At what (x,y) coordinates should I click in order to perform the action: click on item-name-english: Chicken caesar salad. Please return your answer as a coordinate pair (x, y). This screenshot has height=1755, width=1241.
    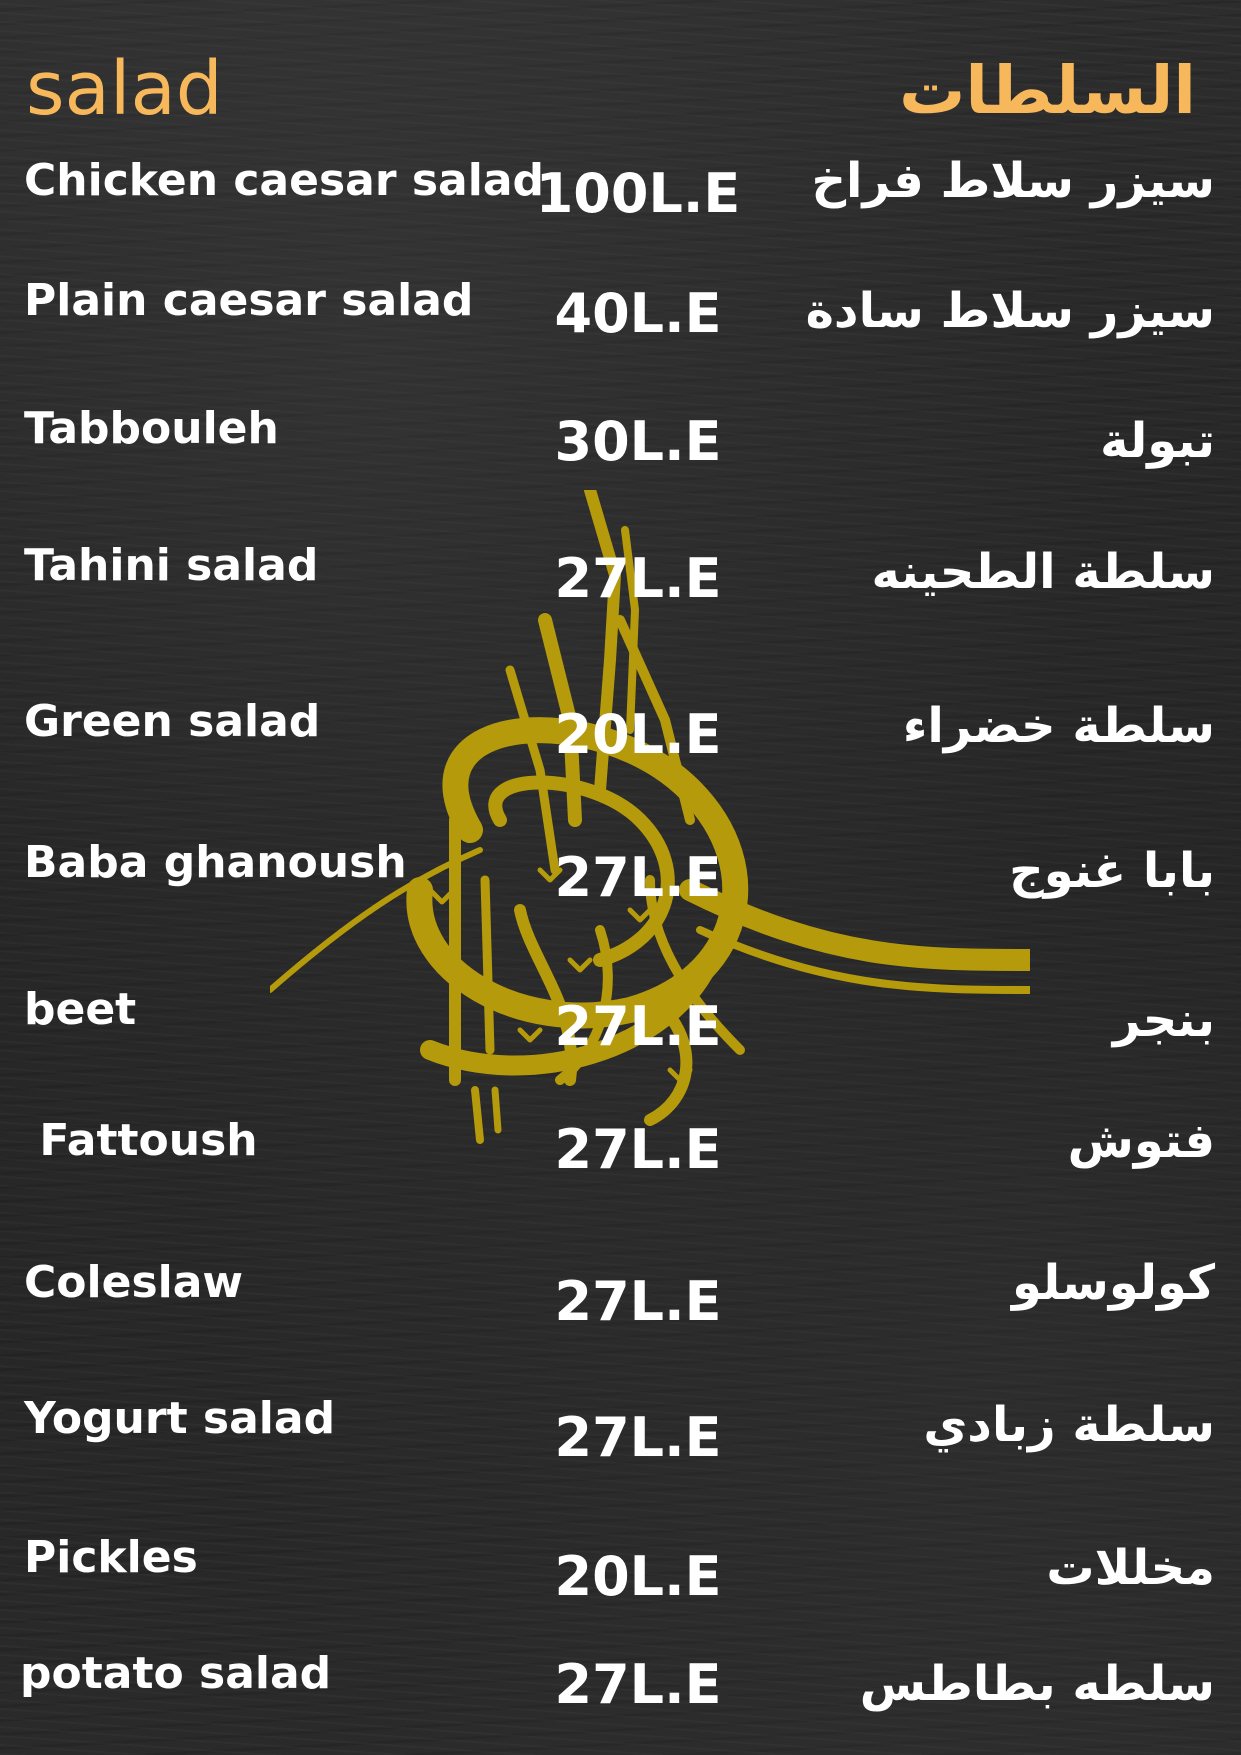
    Looking at the image, I should click on (284, 180).